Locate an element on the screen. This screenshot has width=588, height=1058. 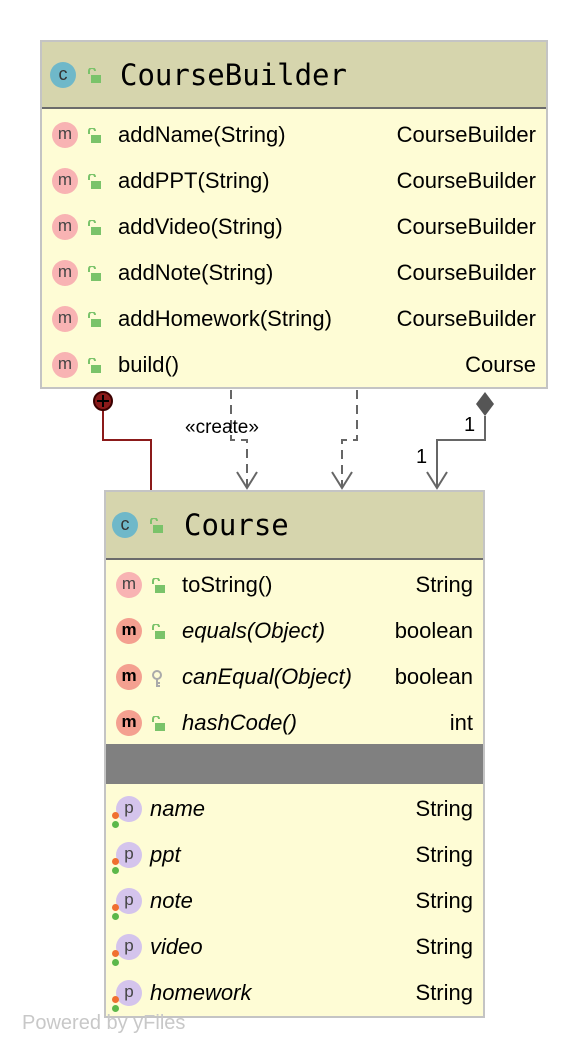
member-name: note is located at coordinates (171, 900).